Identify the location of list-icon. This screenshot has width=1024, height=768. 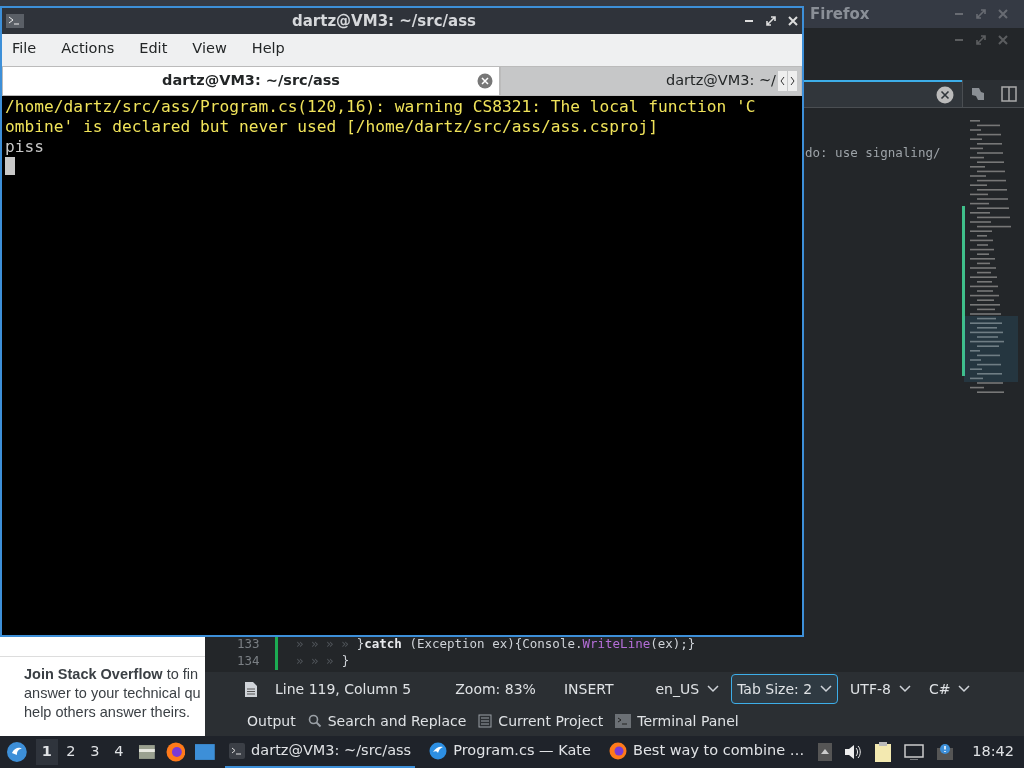
(485, 721).